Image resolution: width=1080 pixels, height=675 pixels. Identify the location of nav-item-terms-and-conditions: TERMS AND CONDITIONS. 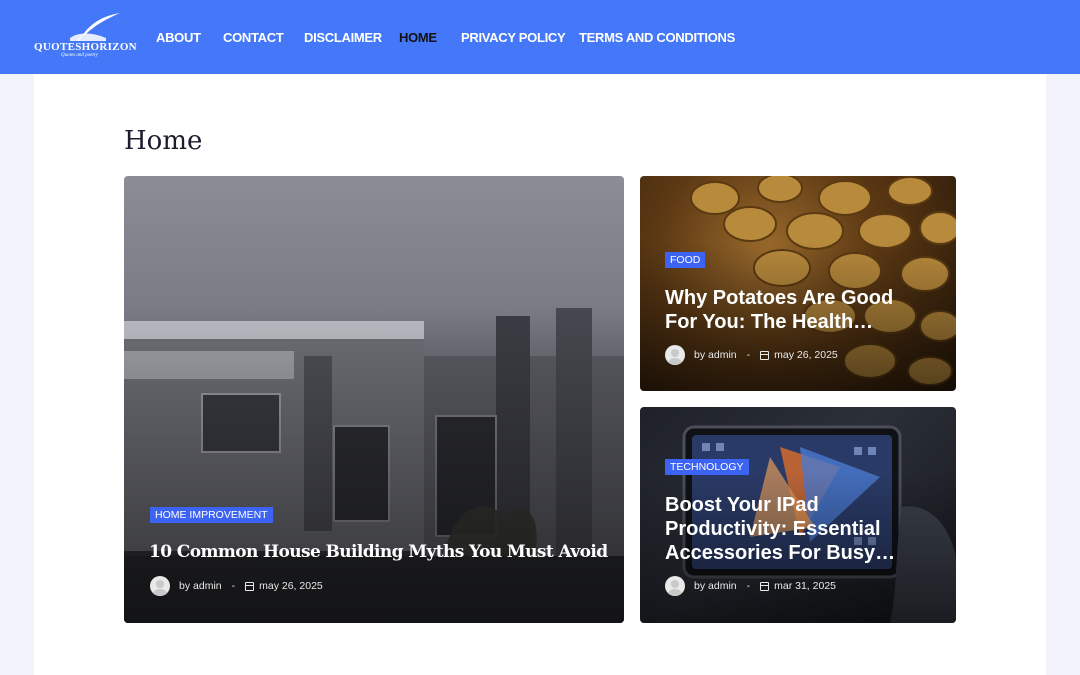
(657, 37).